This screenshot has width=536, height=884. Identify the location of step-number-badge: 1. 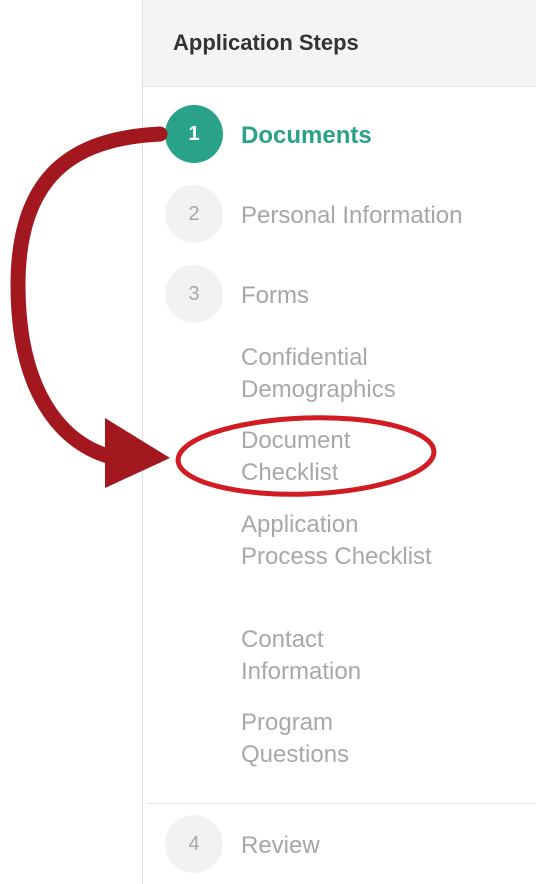
(194, 134).